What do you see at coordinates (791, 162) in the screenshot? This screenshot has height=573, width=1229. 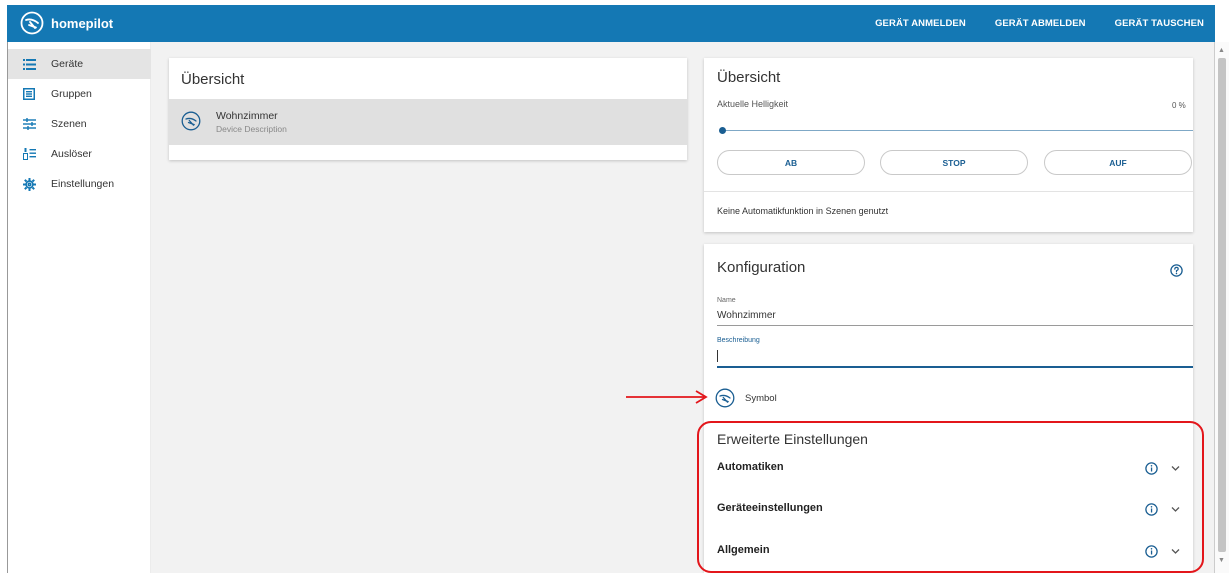 I see `down-button: AB` at bounding box center [791, 162].